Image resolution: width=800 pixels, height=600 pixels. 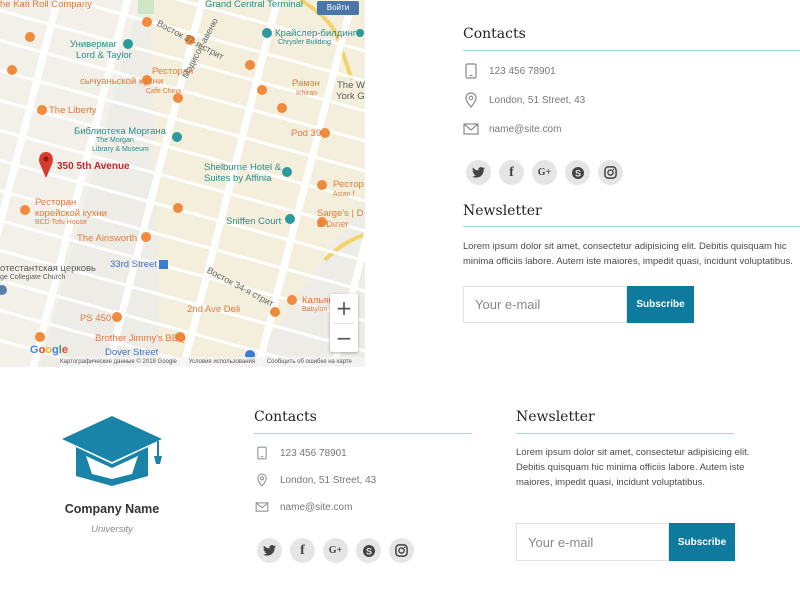 What do you see at coordinates (351, 85) in the screenshot?
I see `map-label: The W` at bounding box center [351, 85].